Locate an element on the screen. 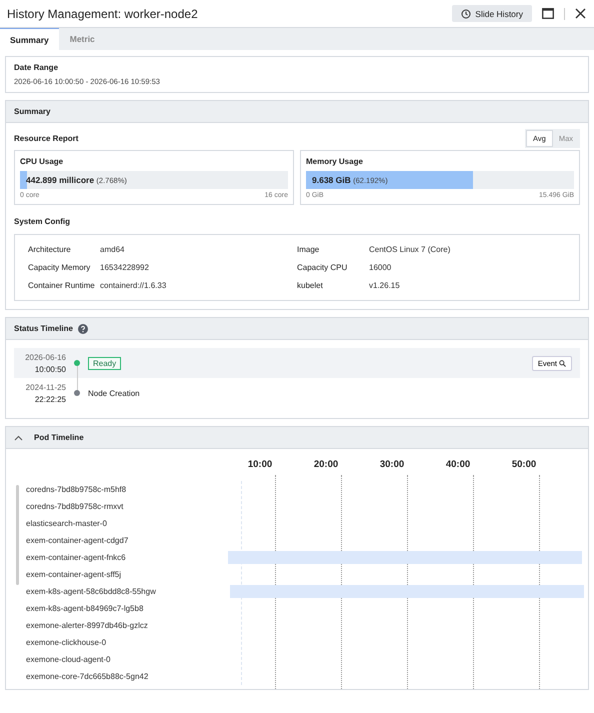 This screenshot has height=713, width=594. pod-name: exem-container-agent-cdgd7 is located at coordinates (77, 540).